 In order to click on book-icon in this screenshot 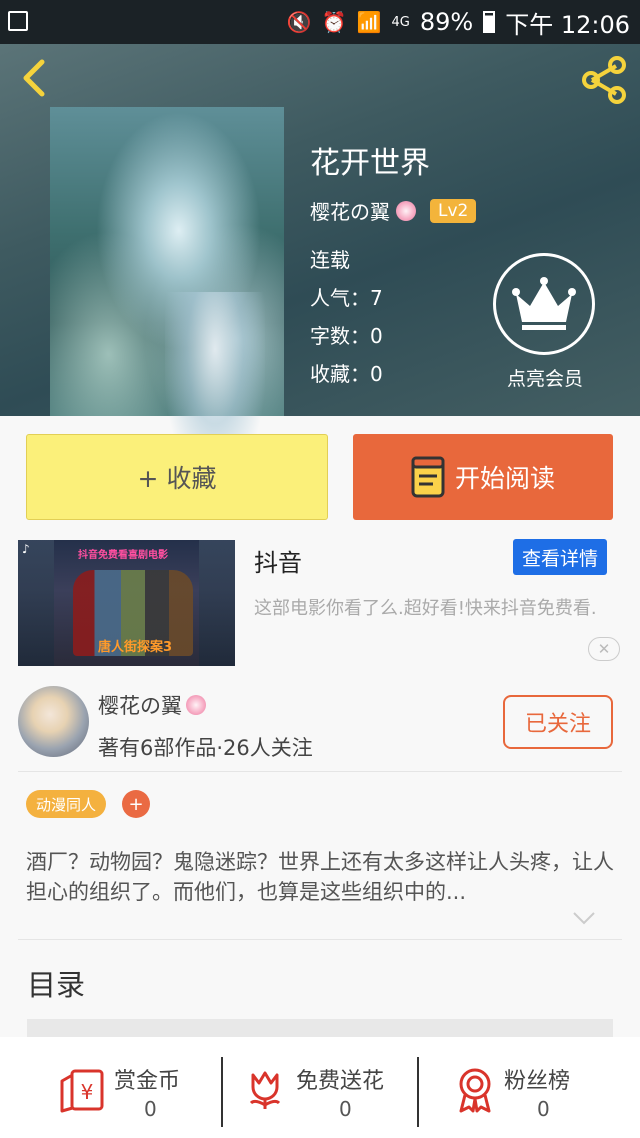, I will do `click(428, 477)`.